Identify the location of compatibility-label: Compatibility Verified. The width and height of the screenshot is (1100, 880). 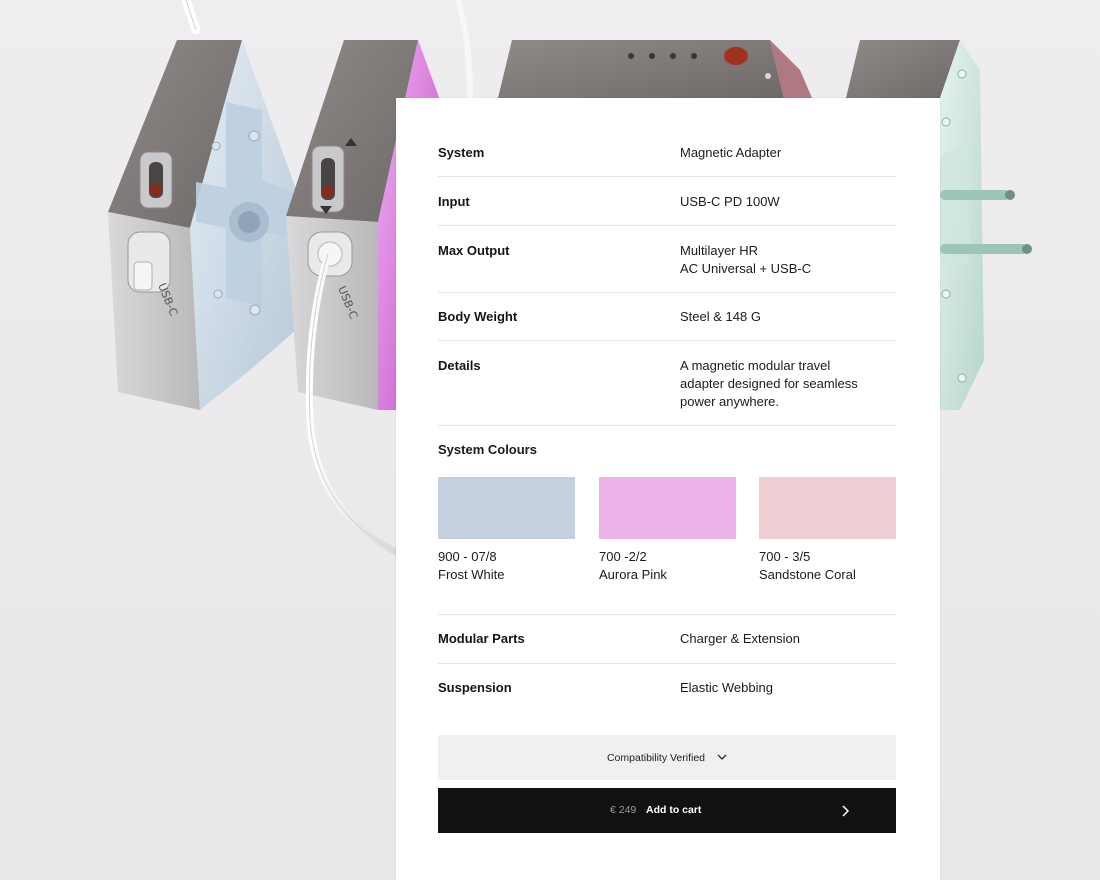
(656, 757).